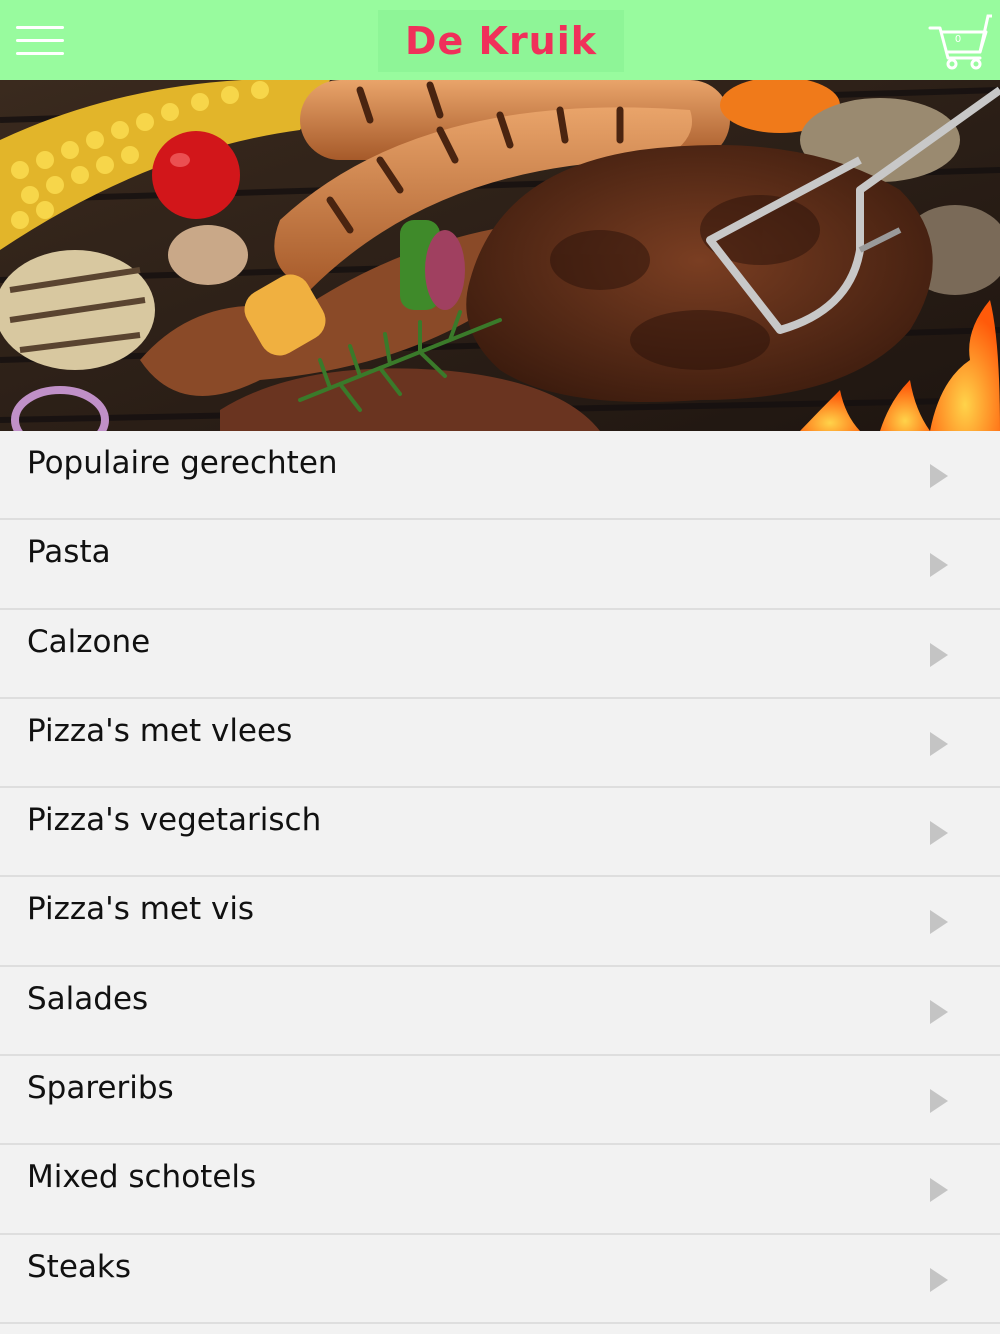  I want to click on category-item-pizzas-met-vlees: Pizza's met vlees, so click(500, 743).